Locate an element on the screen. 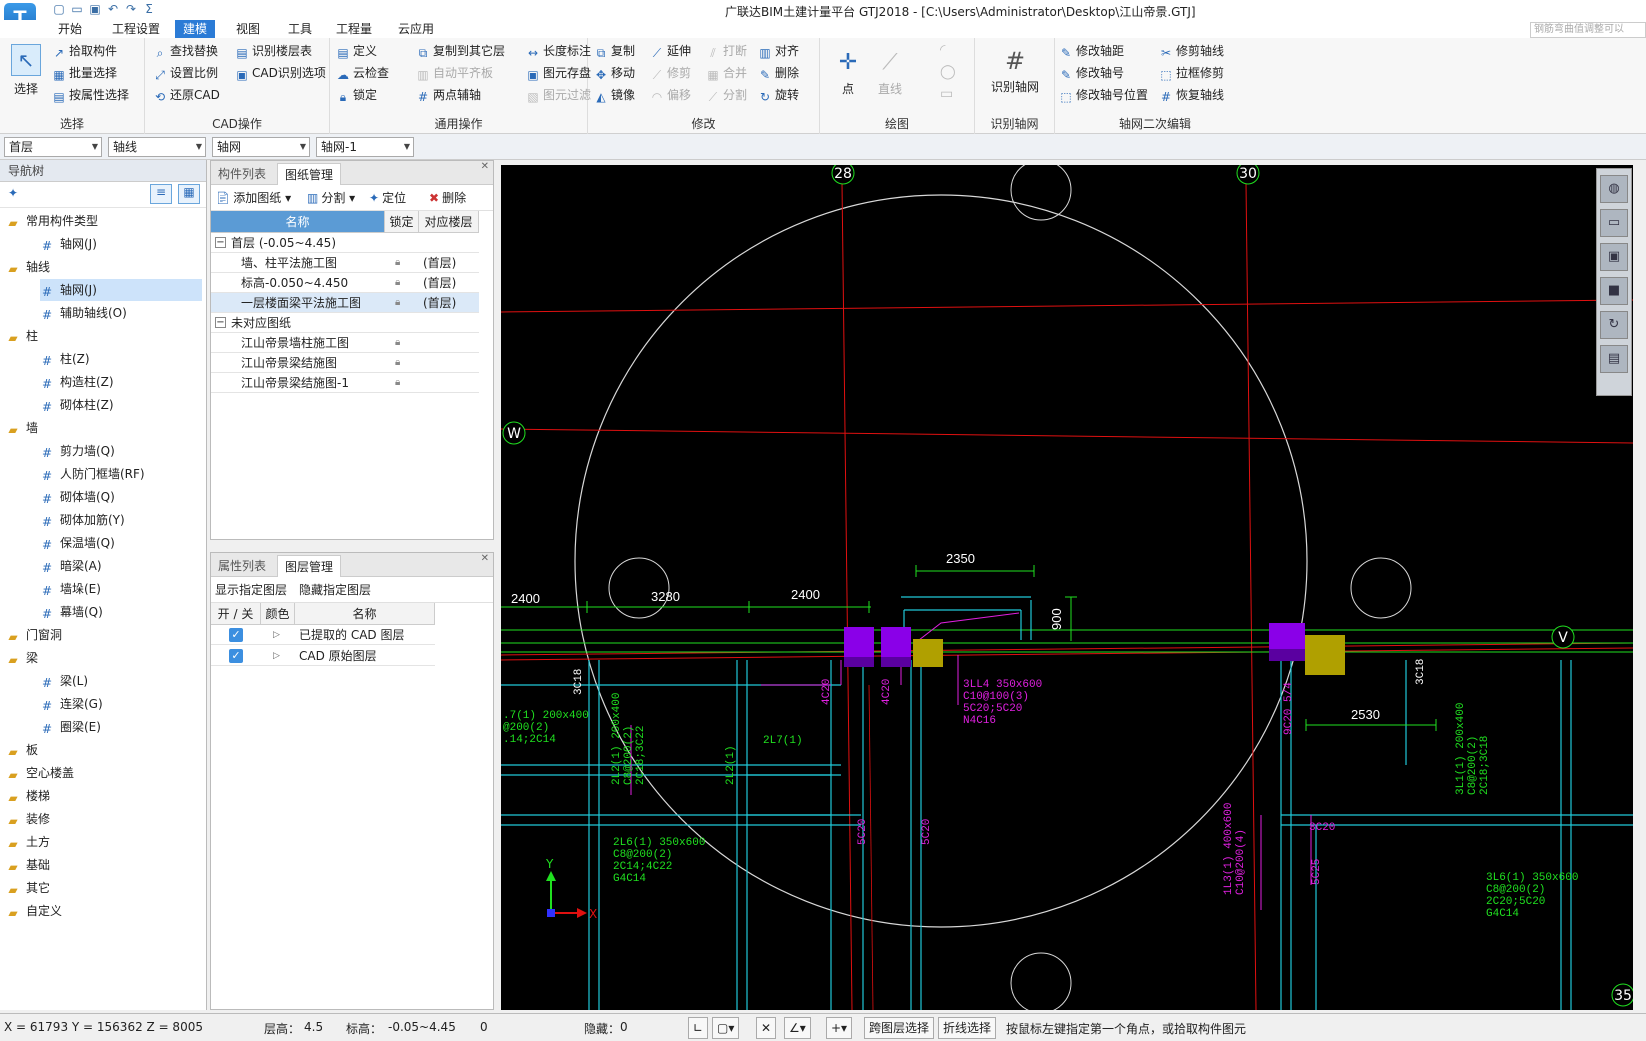 This screenshot has width=1646, height=1041. locate-button: ✦ 定位 is located at coordinates (387, 197).